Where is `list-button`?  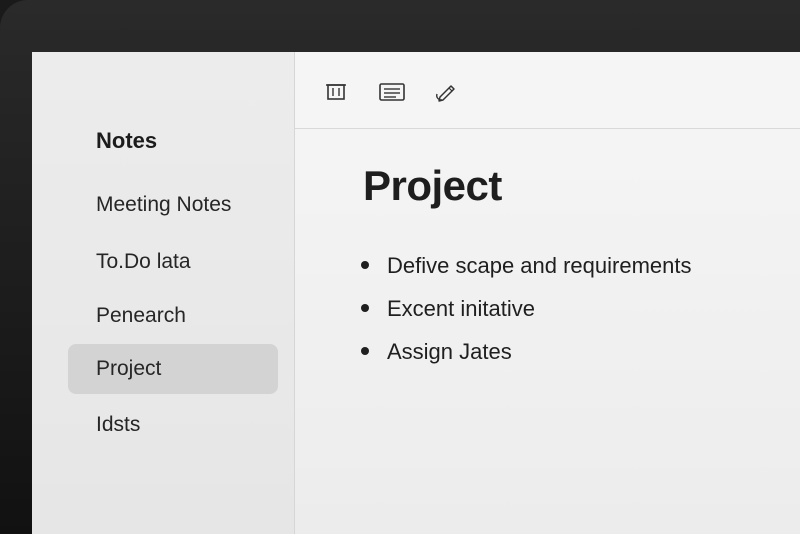 list-button is located at coordinates (392, 92).